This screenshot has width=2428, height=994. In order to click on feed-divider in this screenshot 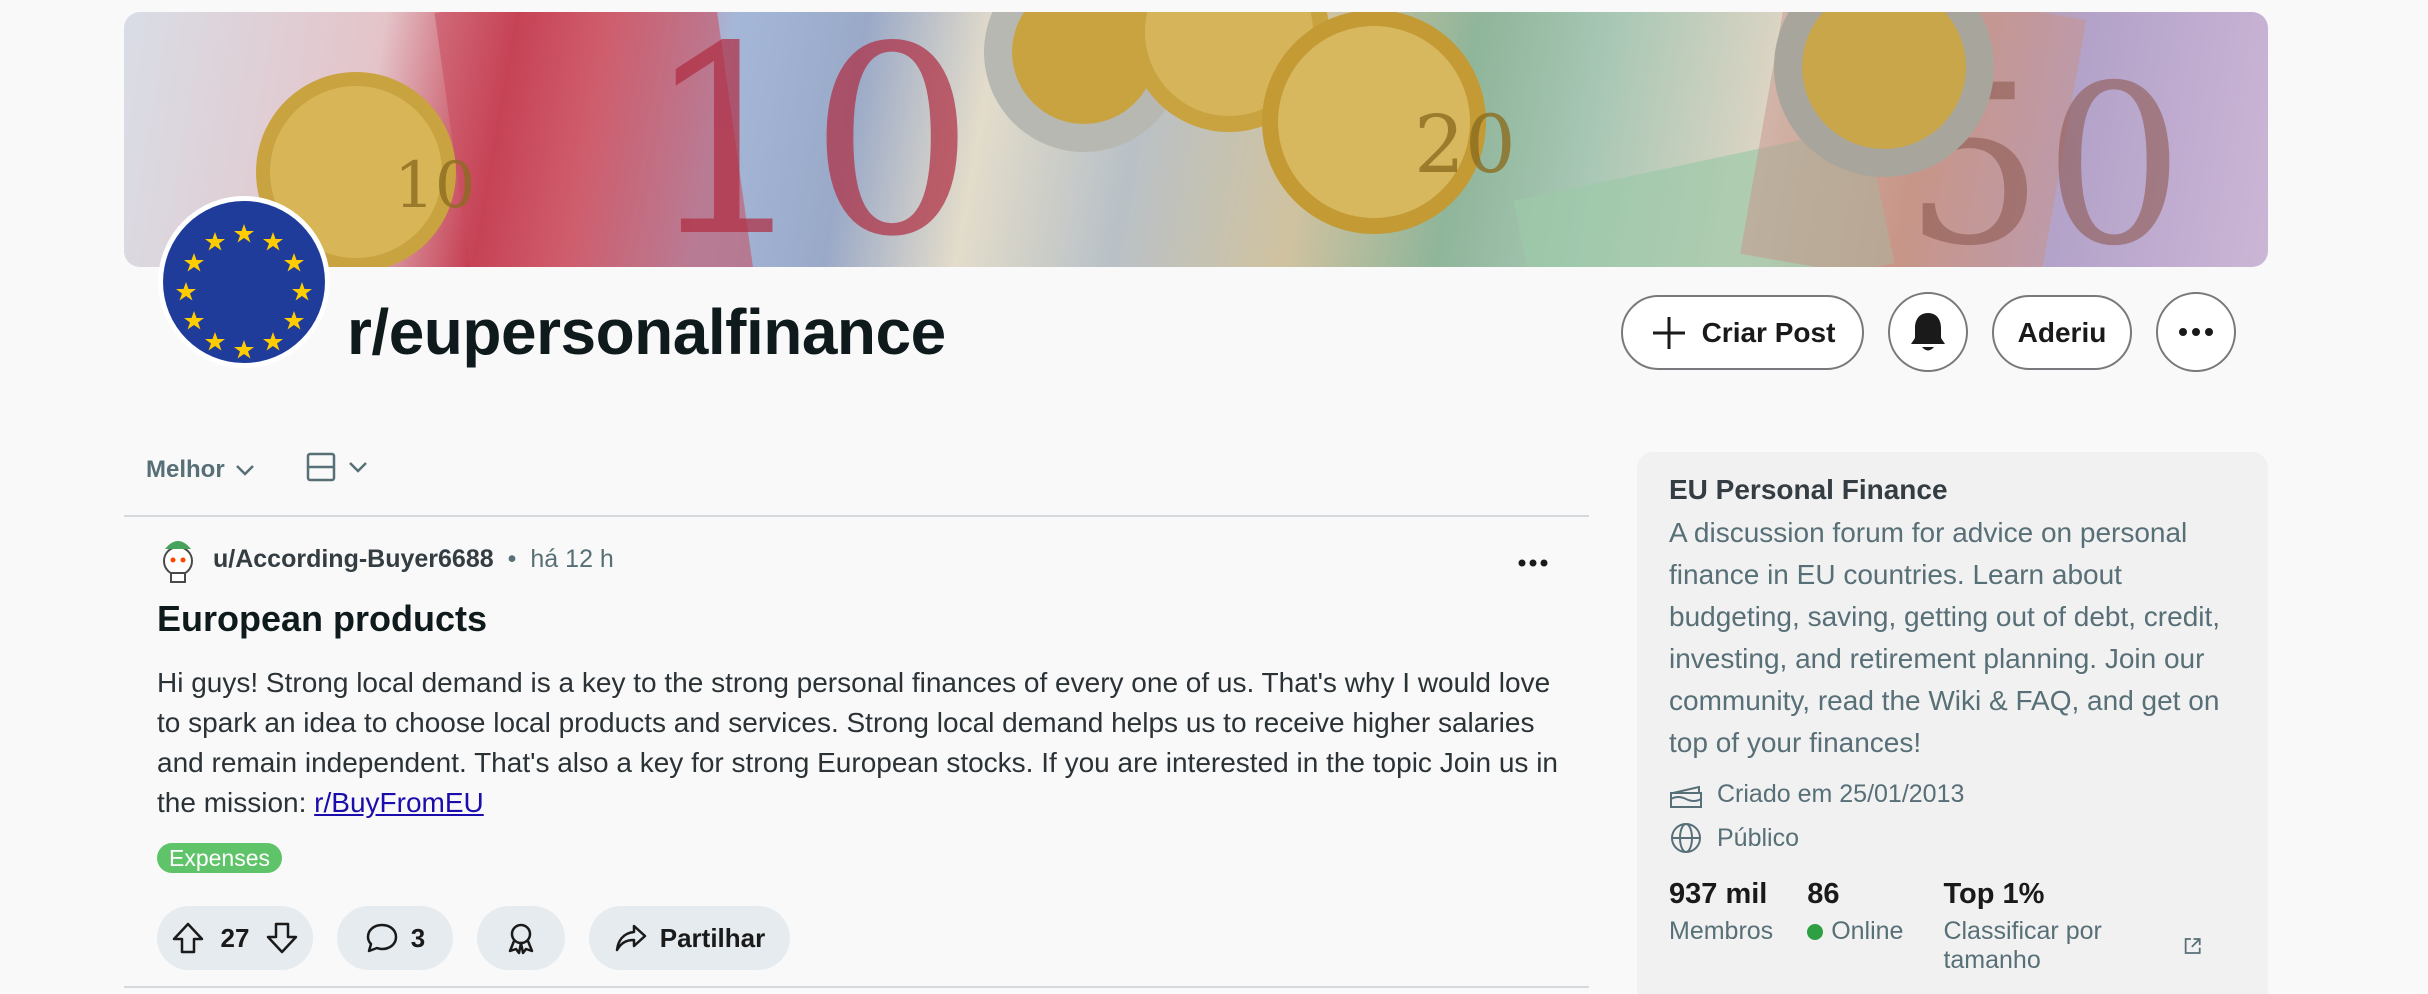, I will do `click(856, 516)`.